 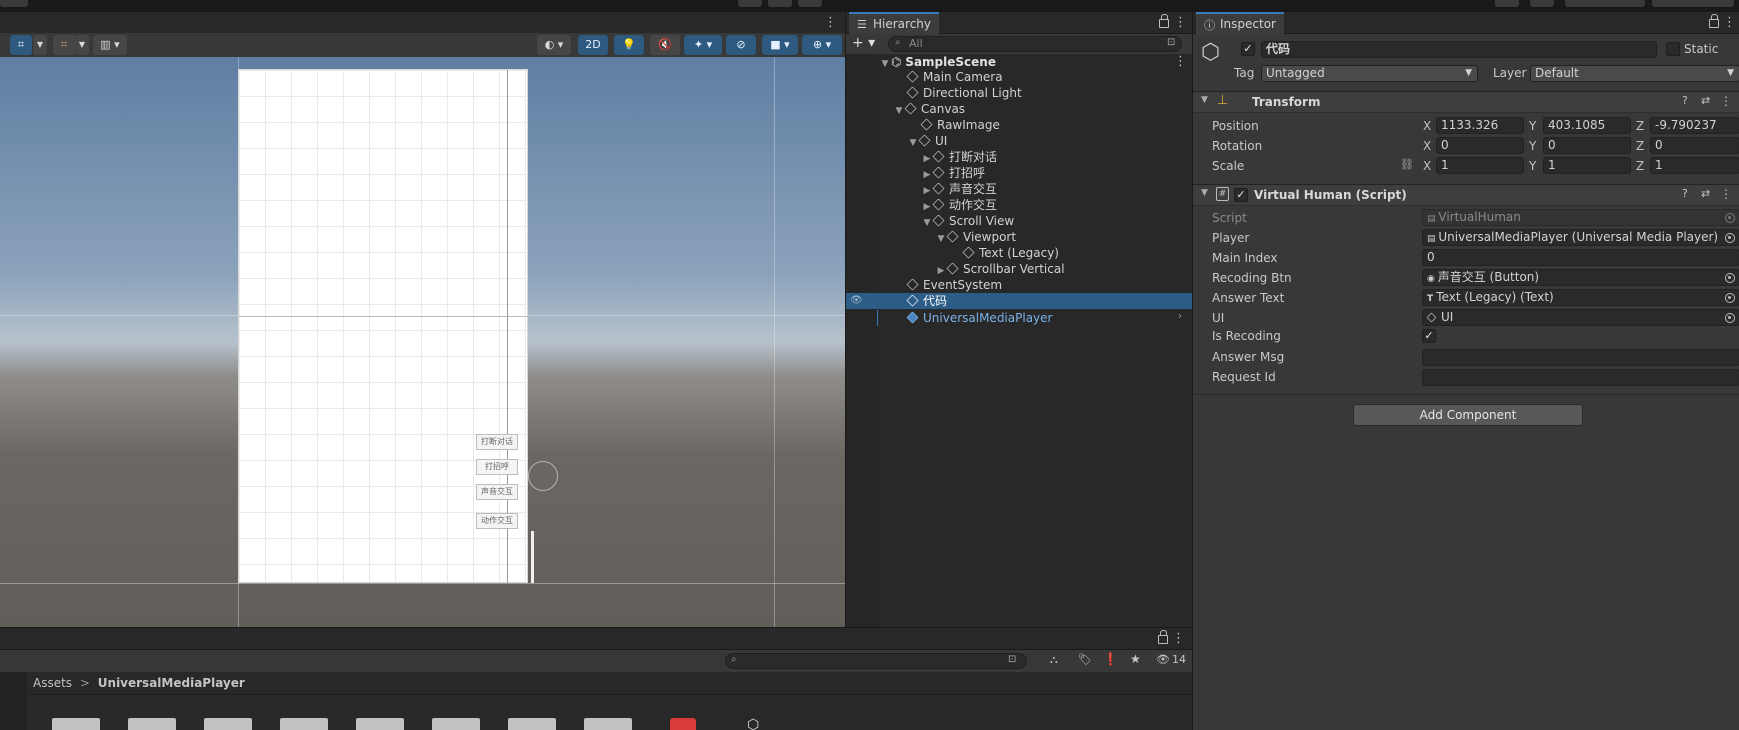 I want to click on answer-msg-field, so click(x=1580, y=357).